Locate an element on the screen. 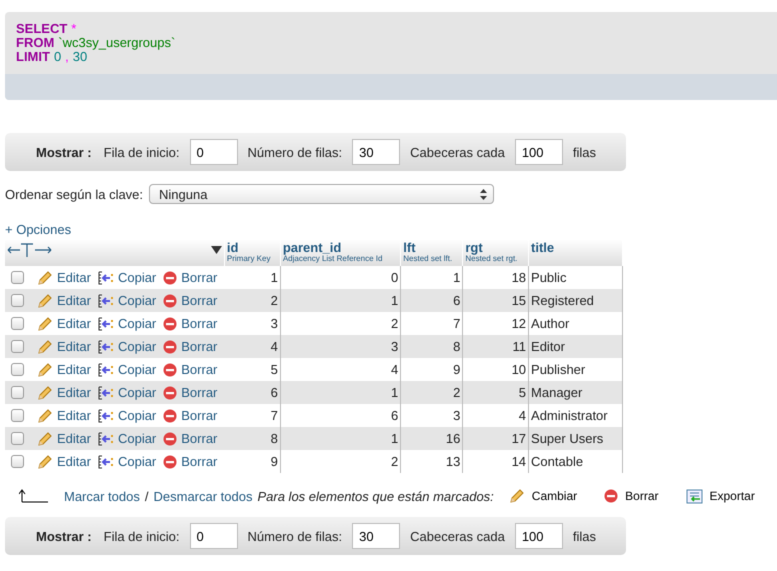 The width and height of the screenshot is (777, 571). select-arrow-icon is located at coordinates (34, 496).